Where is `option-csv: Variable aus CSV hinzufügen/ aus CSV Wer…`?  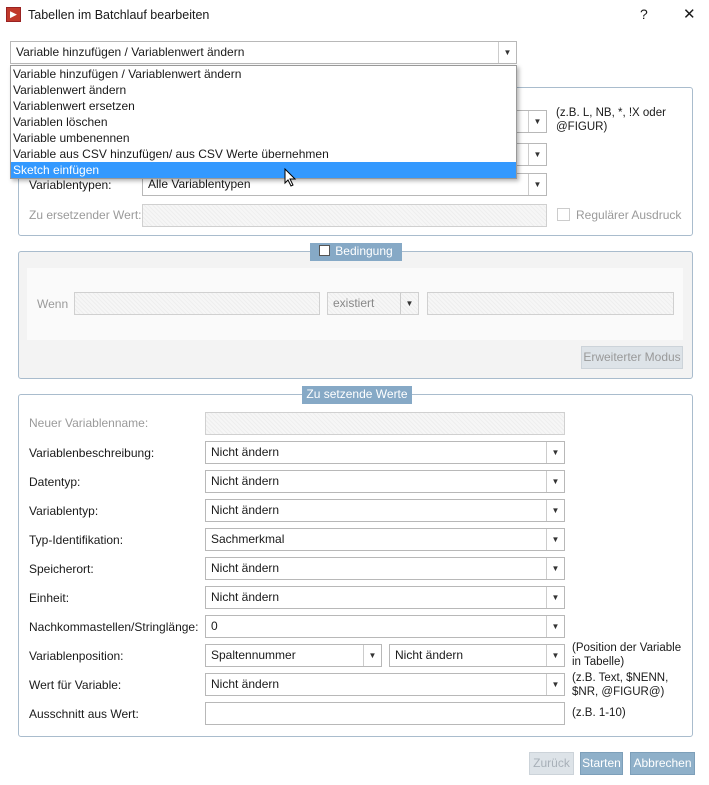
option-csv: Variable aus CSV hinzufügen/ aus CSV Wer… is located at coordinates (263, 154).